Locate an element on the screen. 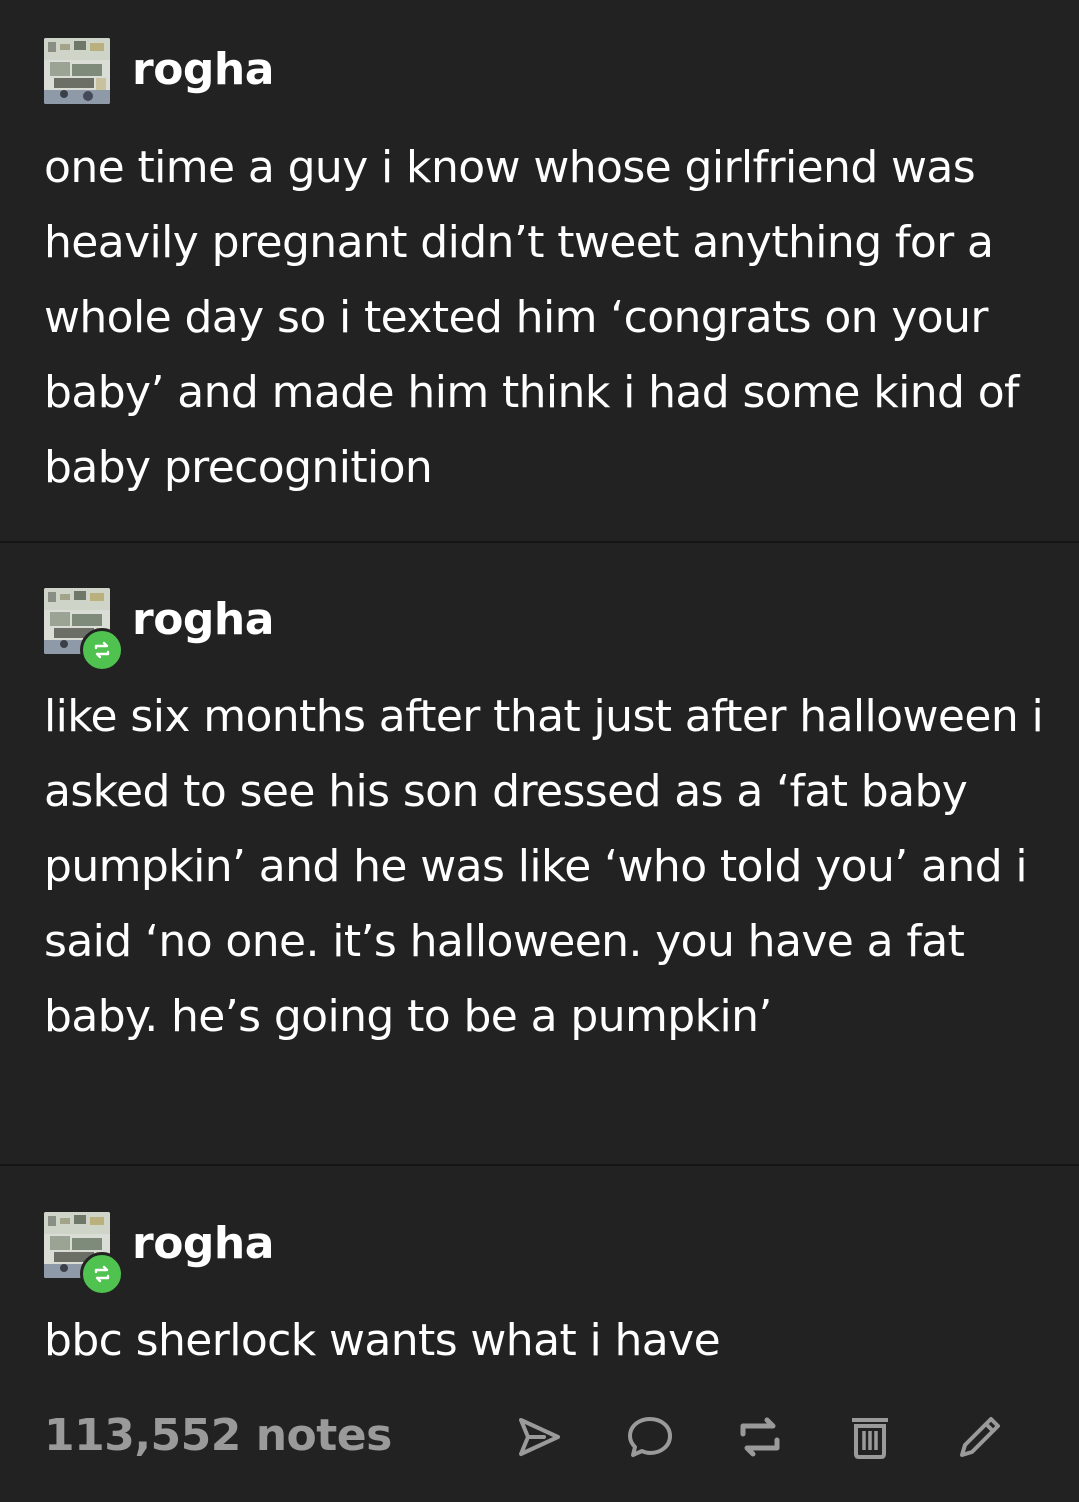 This screenshot has height=1502, width=1079. share-button is located at coordinates (539, 1437).